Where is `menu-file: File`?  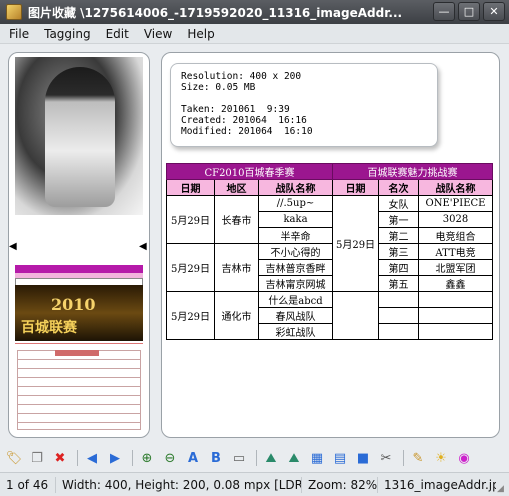 menu-file: File is located at coordinates (19, 34).